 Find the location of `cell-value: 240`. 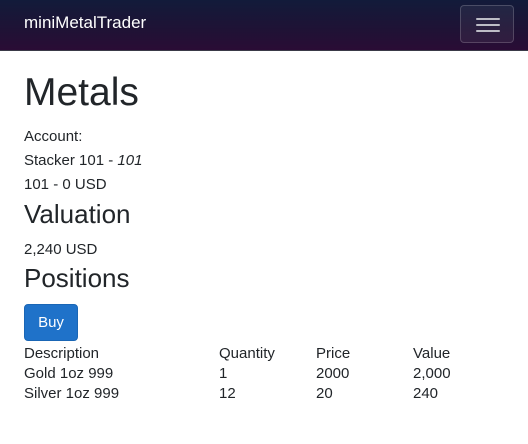

cell-value: 240 is located at coordinates (426, 393).